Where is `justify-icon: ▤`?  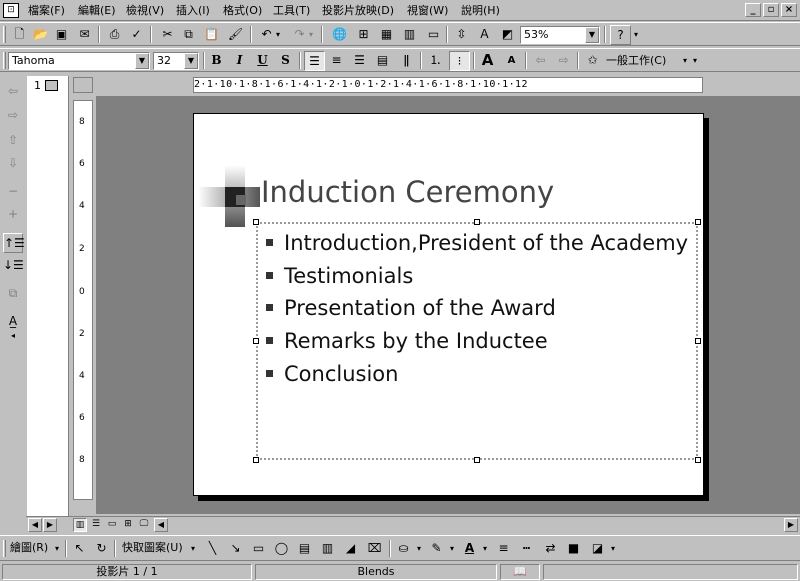
justify-icon: ▤ is located at coordinates (382, 61).